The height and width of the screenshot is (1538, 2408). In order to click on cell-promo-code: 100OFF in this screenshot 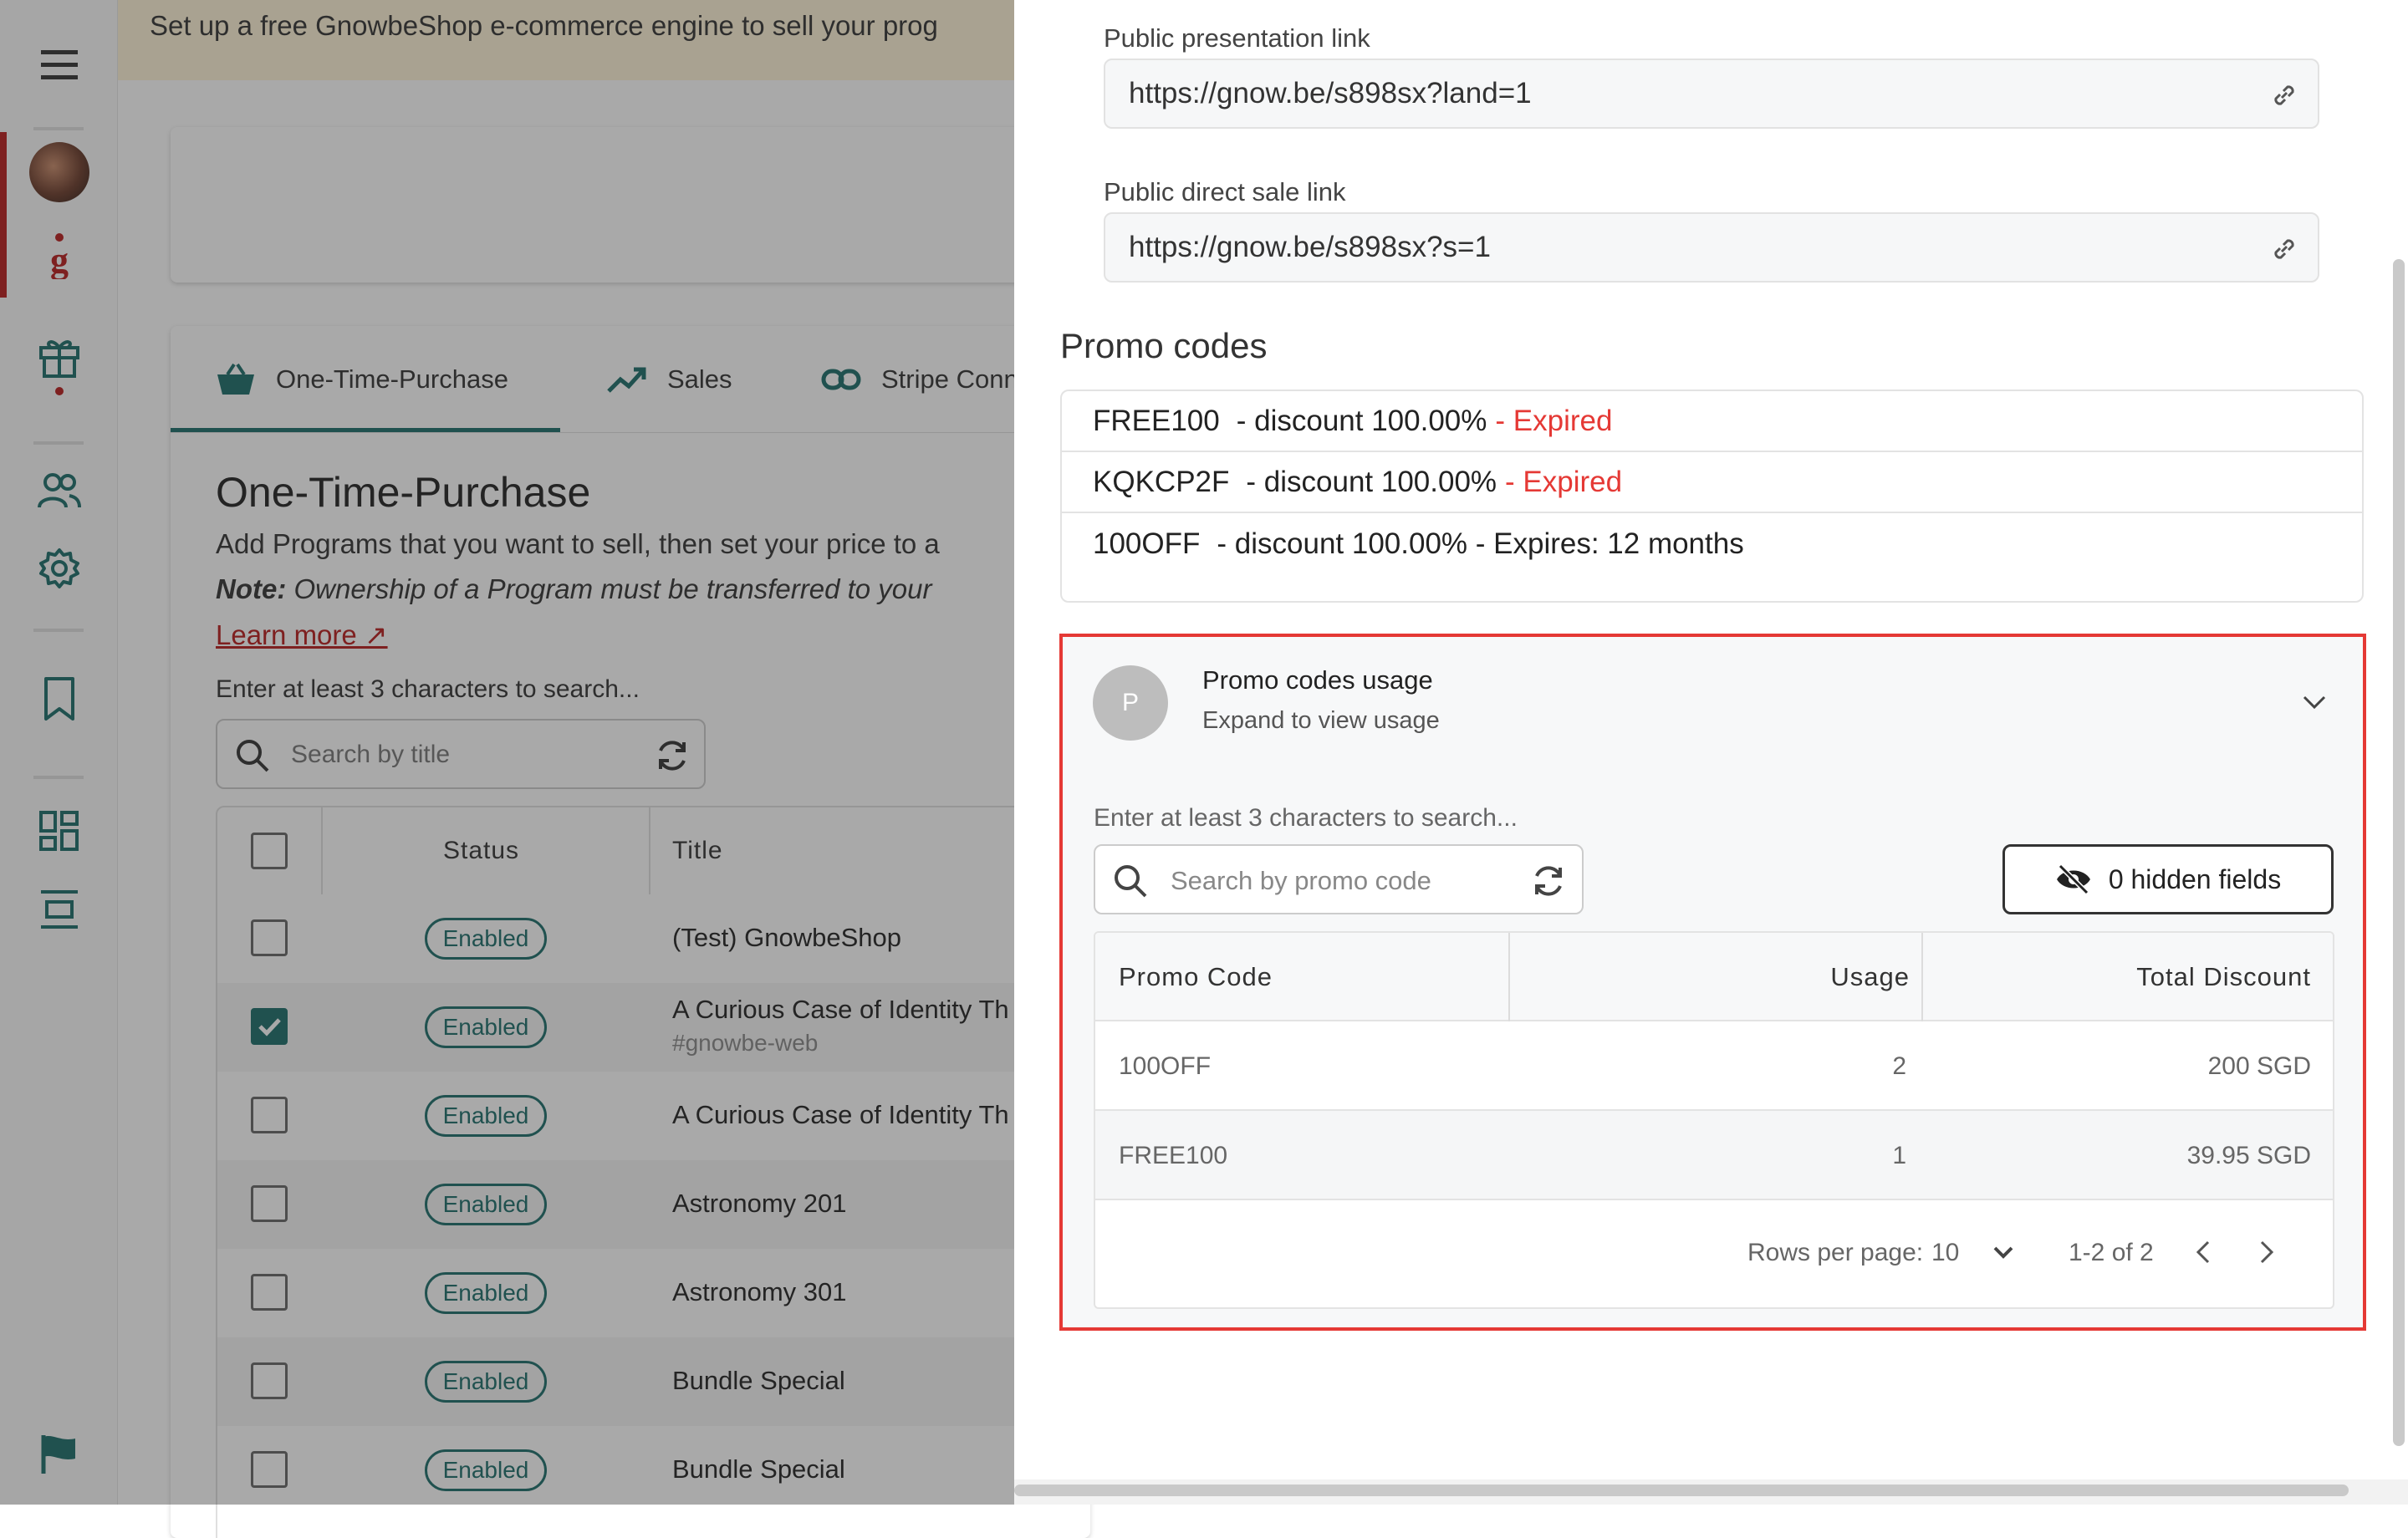, I will do `click(1165, 1066)`.